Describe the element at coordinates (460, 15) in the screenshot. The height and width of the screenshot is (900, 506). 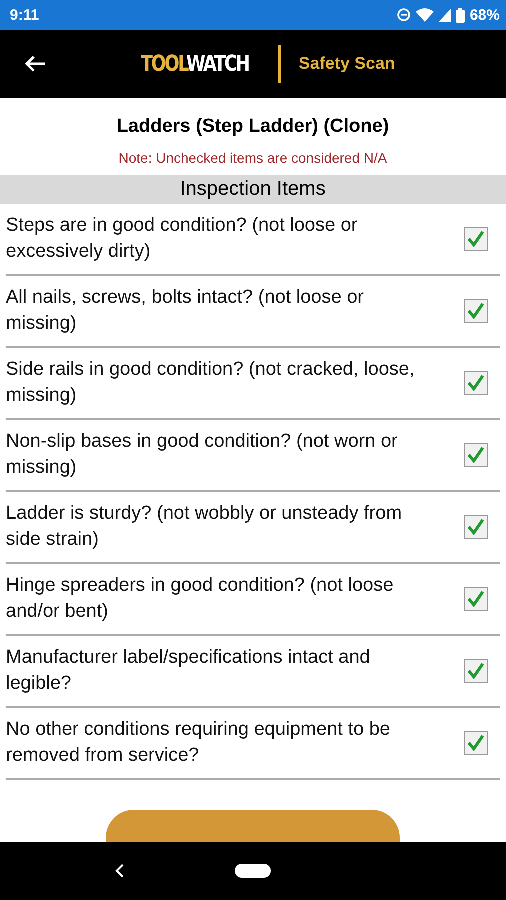
I see `battery-icon` at that location.